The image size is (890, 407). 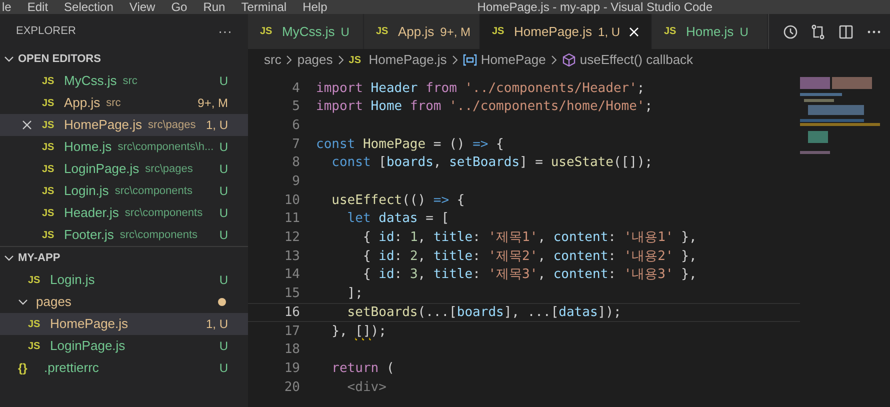 What do you see at coordinates (295, 107) in the screenshot?
I see `line-number: 5` at bounding box center [295, 107].